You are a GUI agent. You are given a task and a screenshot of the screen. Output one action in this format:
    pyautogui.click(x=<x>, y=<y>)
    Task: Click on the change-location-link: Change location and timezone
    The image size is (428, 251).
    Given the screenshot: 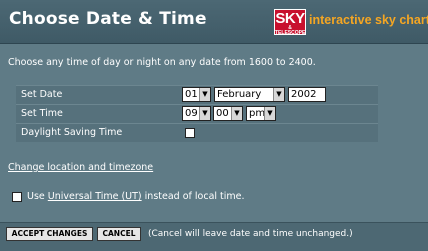 What is the action you would take?
    pyautogui.click(x=80, y=167)
    